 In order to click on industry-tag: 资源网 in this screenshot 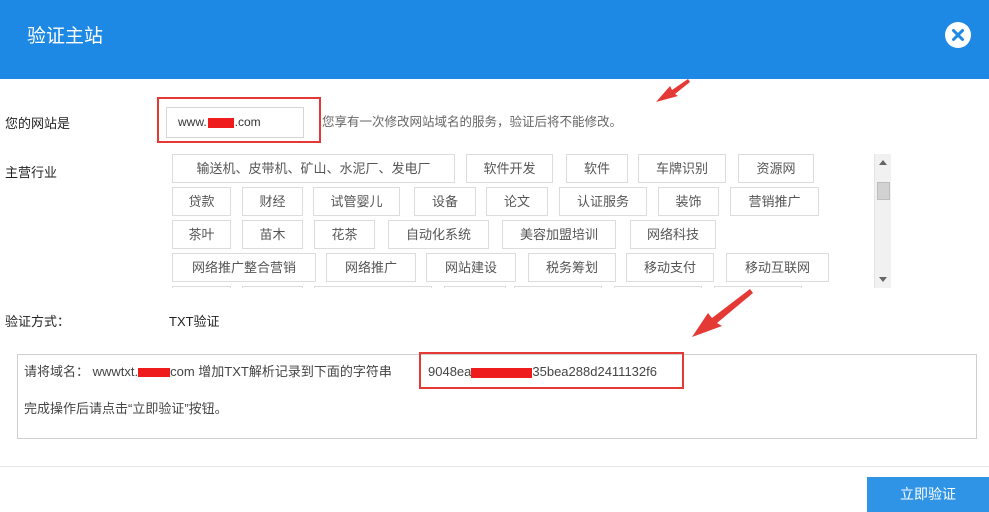, I will do `click(776, 168)`.